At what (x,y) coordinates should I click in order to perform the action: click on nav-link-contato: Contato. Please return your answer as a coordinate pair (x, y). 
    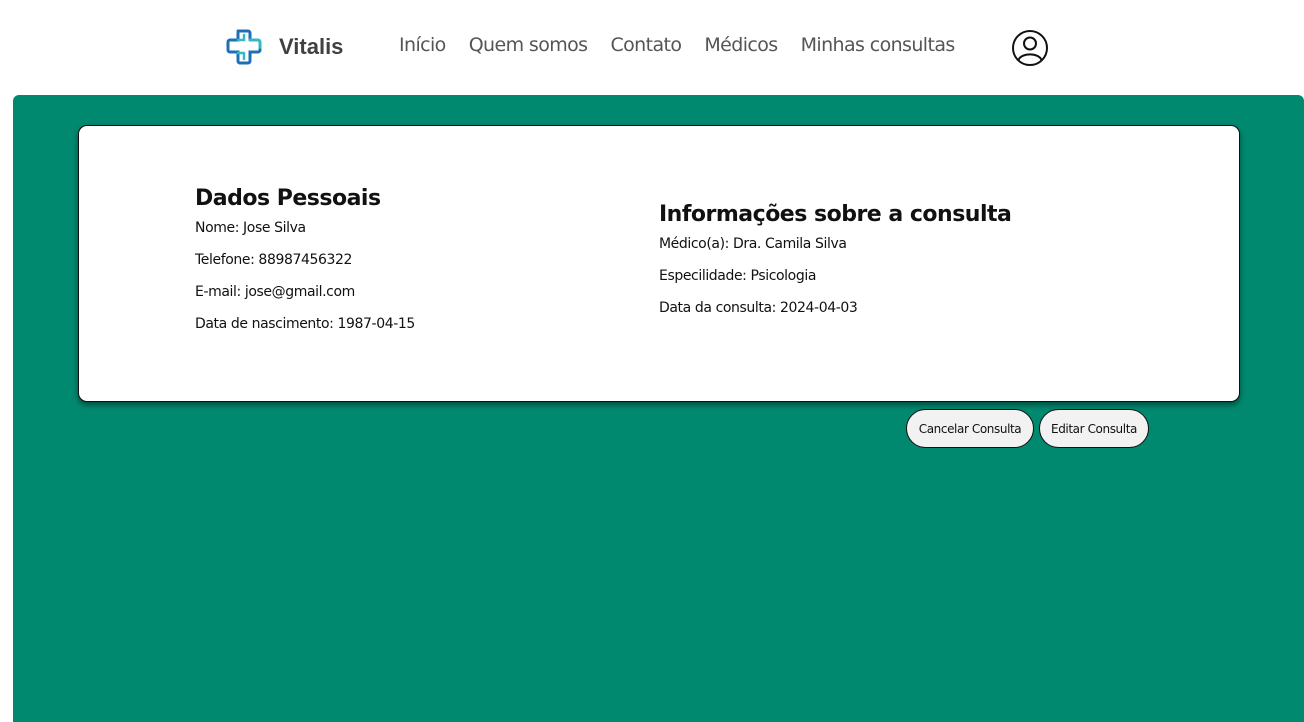
    Looking at the image, I should click on (646, 45).